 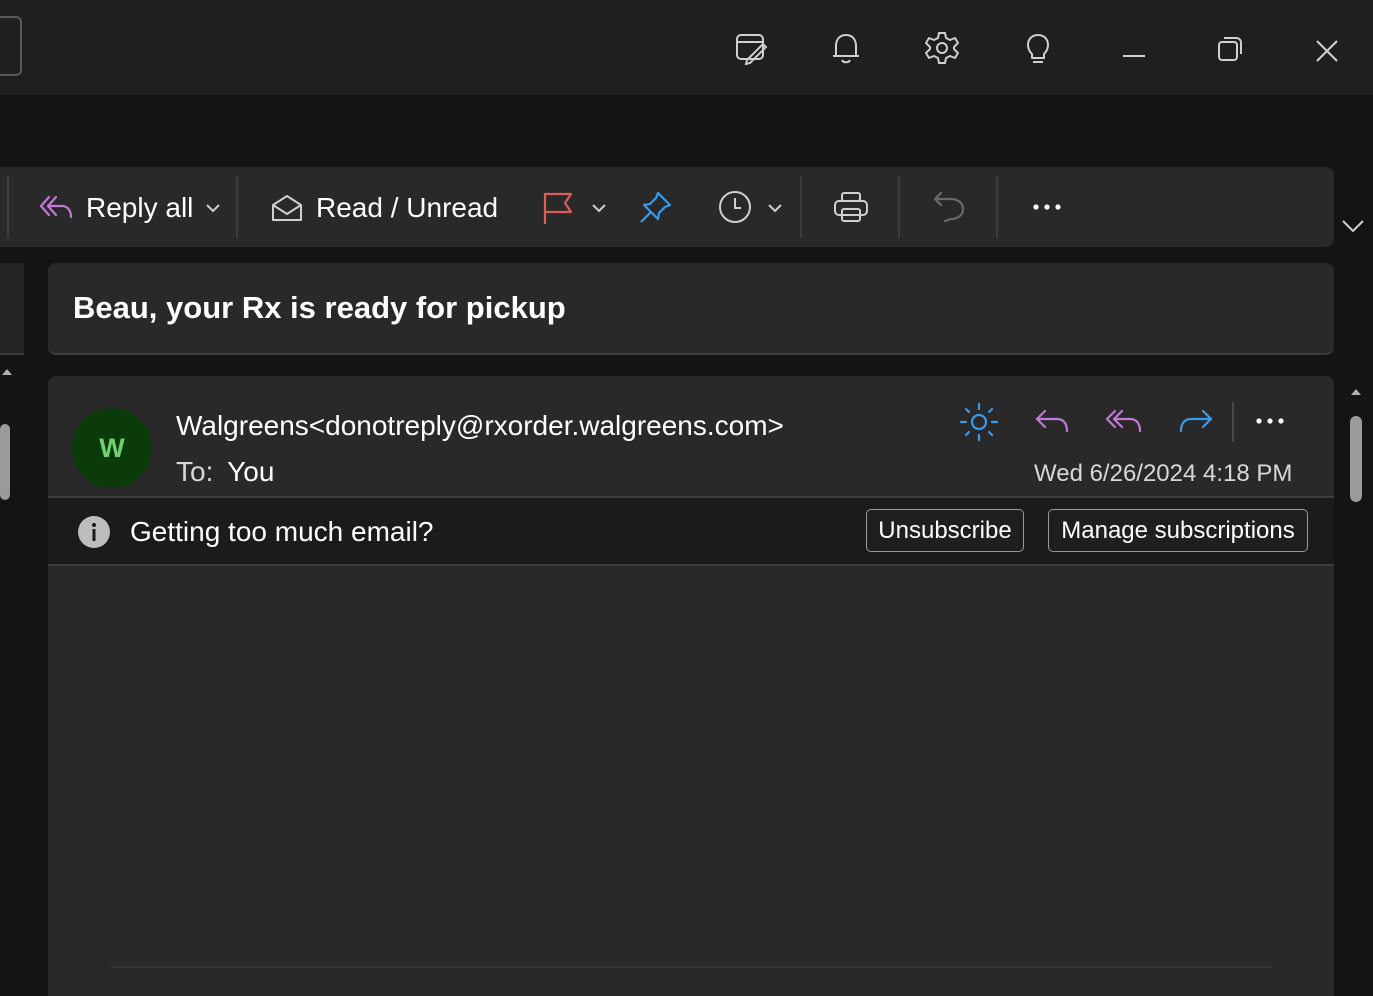 I want to click on bell-icon, so click(x=846, y=48).